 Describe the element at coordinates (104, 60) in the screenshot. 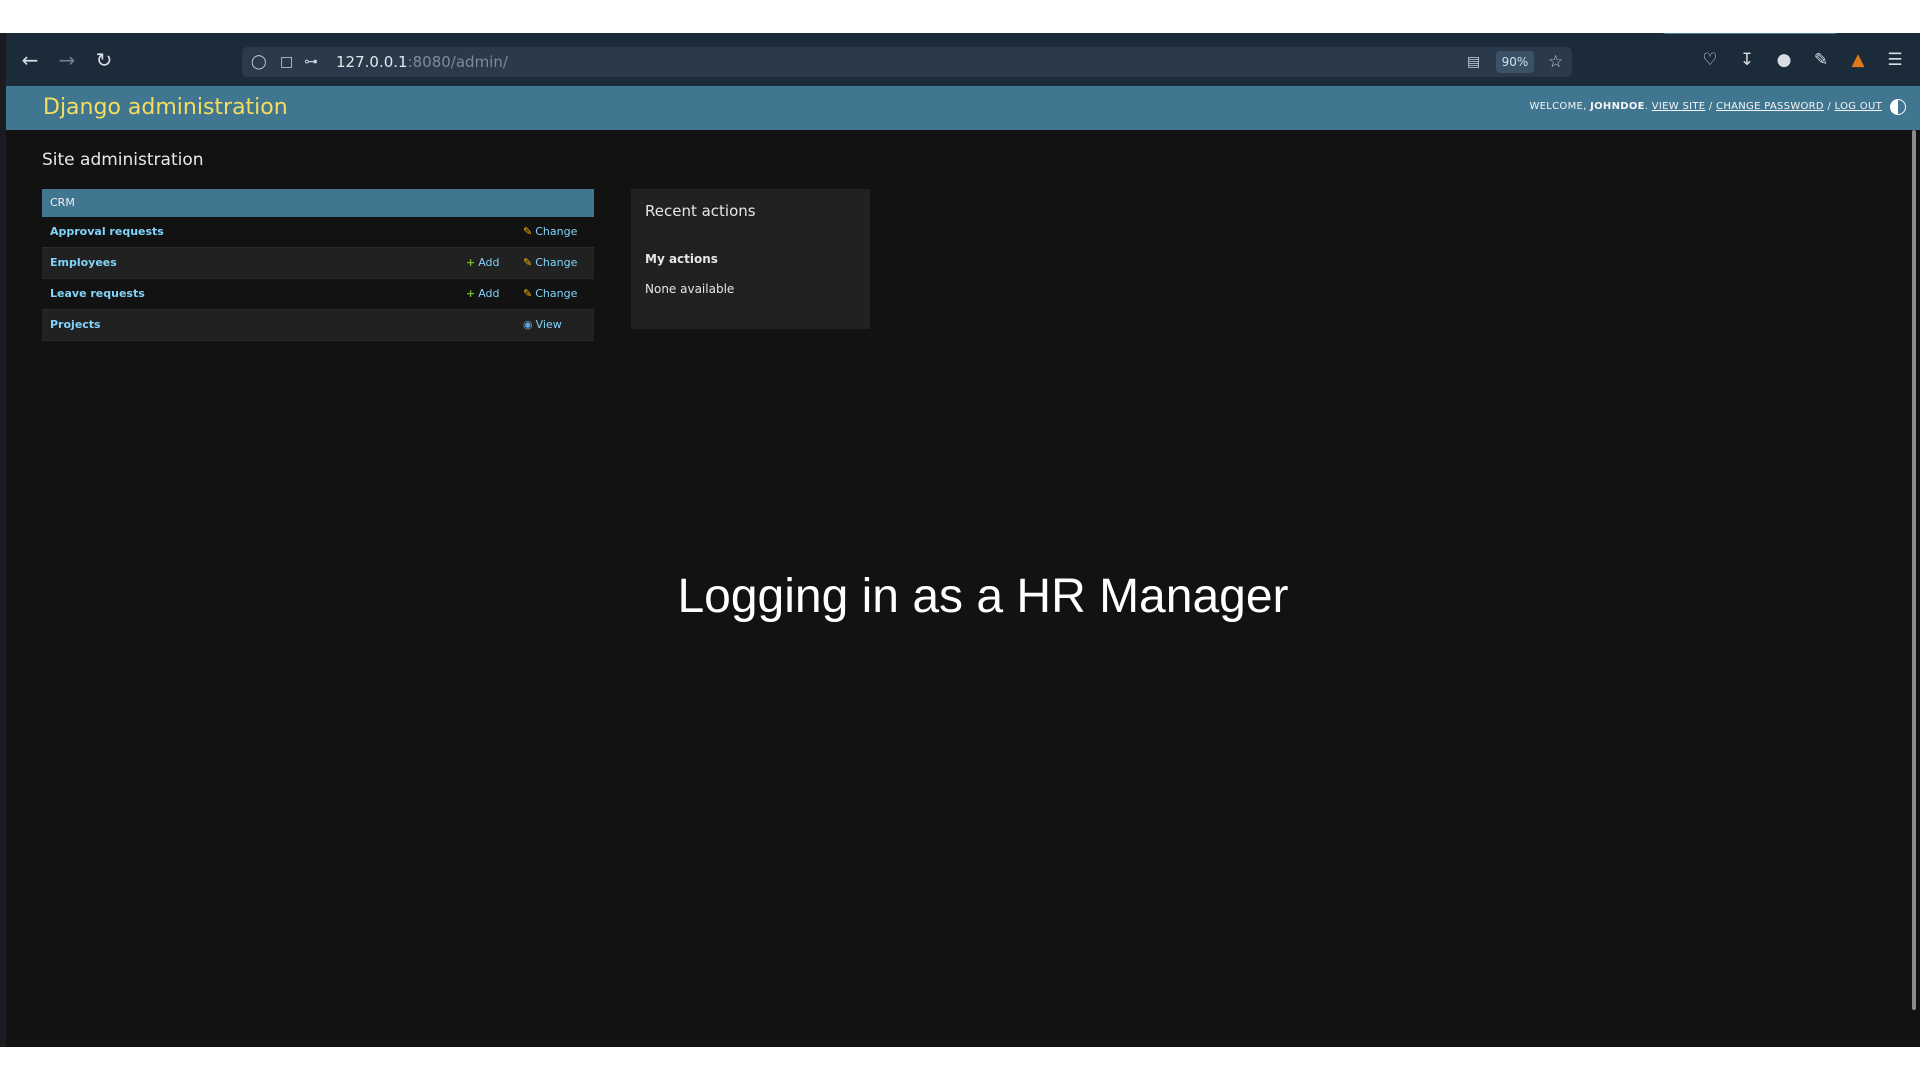

I see `reload-icon: ↻` at that location.